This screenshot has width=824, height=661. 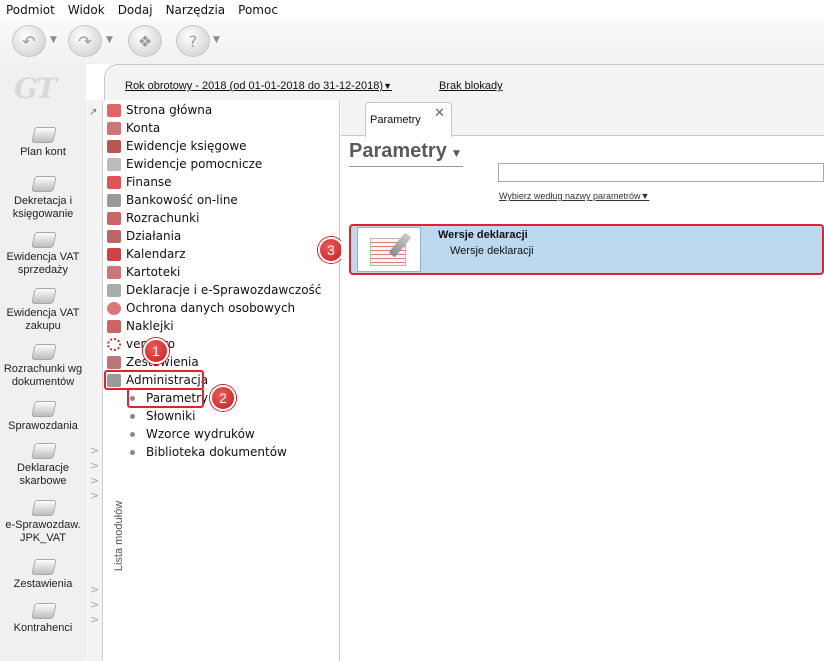 I want to click on module-deklaracje: Deklaracje i e-Sprawozdawczość, so click(x=214, y=290).